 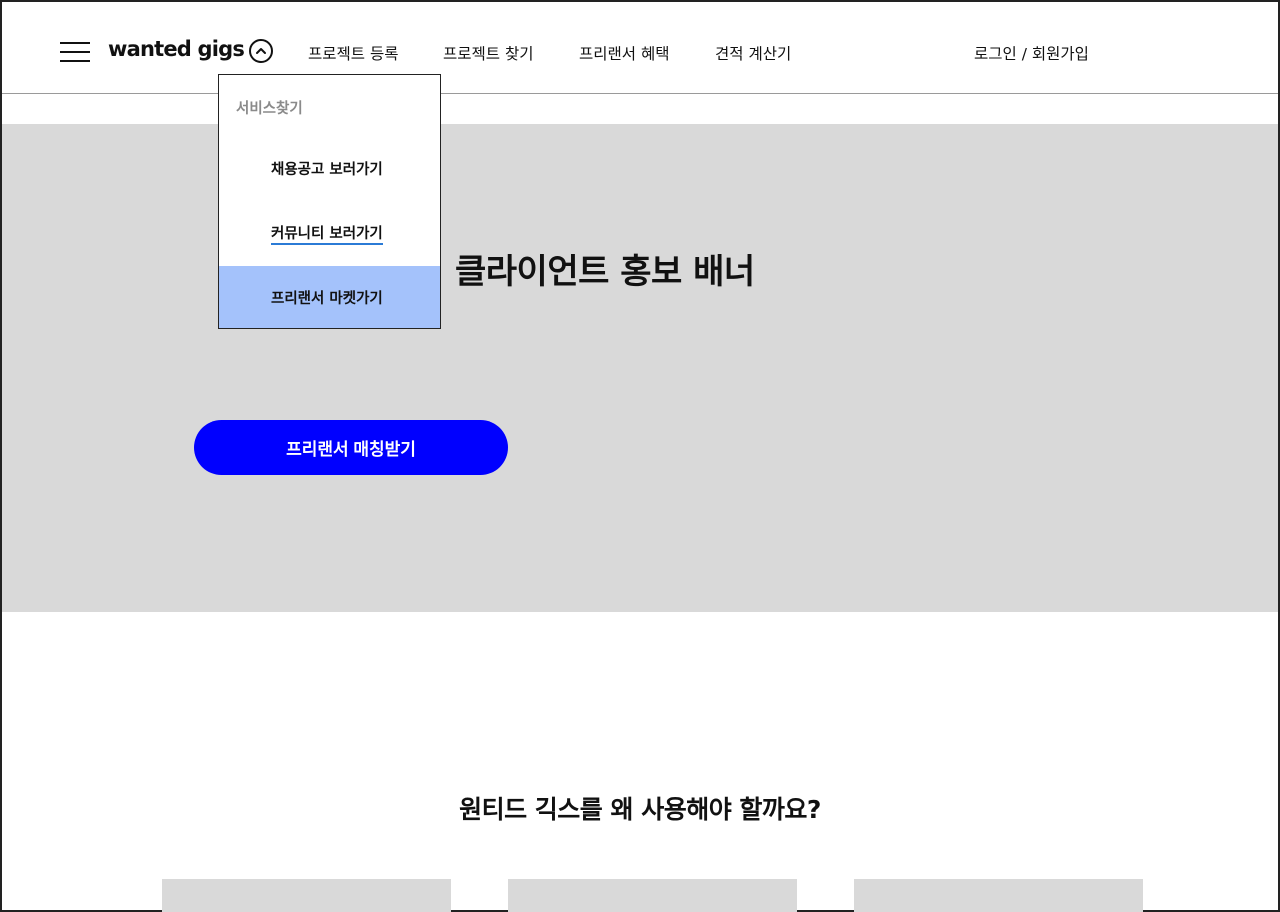 I want to click on service-dropdown: 서비스찾기 채용공고 보러가기 커뮤니티 보러가기 프리랜서 마켓가기, so click(x=329, y=201).